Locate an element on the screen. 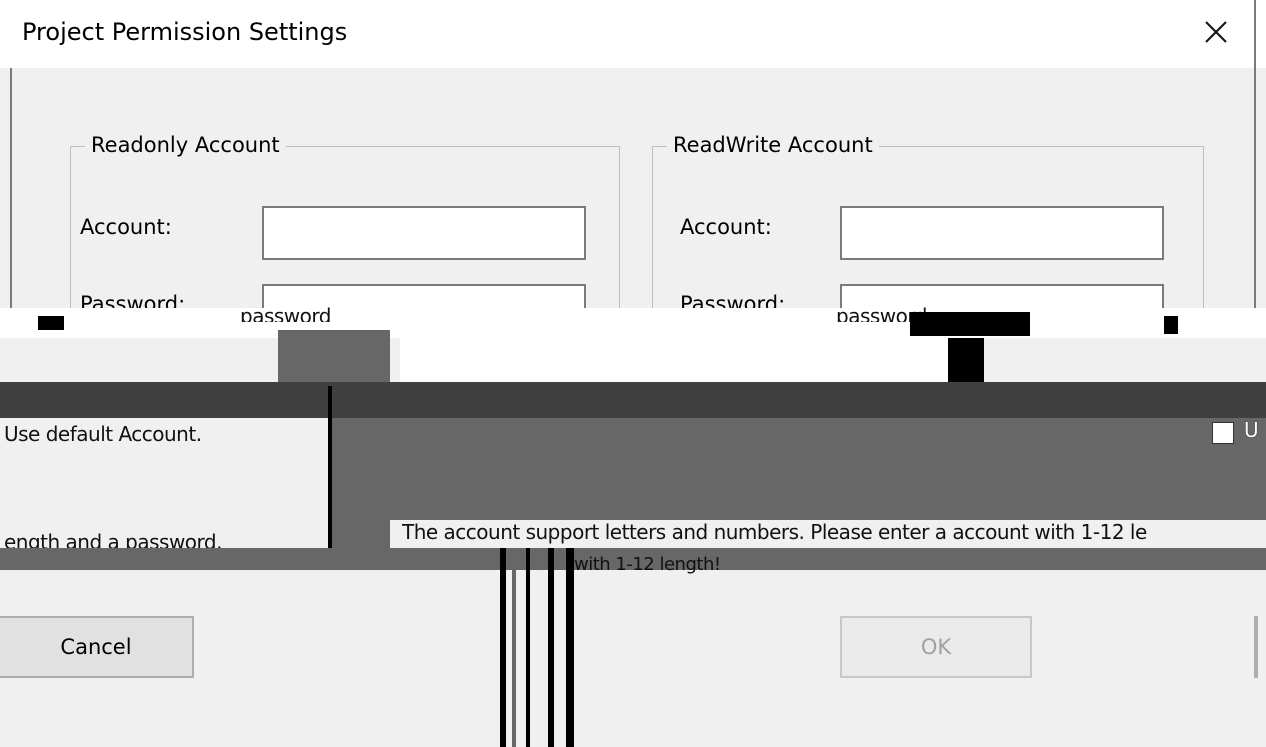 Image resolution: width=1266 pixels, height=747 pixels. glitch-band-dark is located at coordinates (633, 400).